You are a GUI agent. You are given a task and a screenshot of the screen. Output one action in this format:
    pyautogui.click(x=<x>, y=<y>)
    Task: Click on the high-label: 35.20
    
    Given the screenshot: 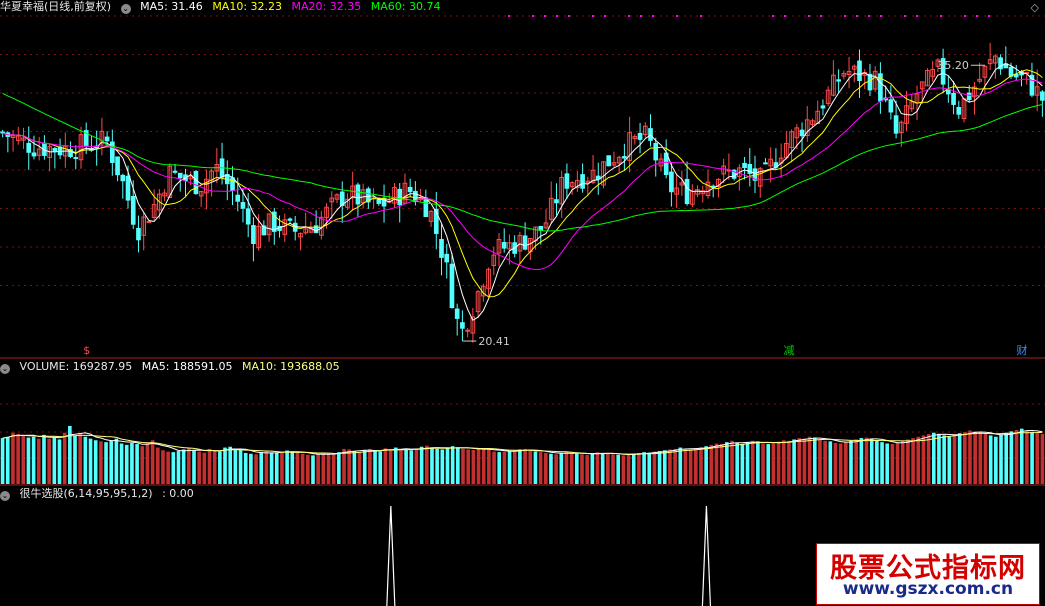 What is the action you would take?
    pyautogui.click(x=953, y=65)
    